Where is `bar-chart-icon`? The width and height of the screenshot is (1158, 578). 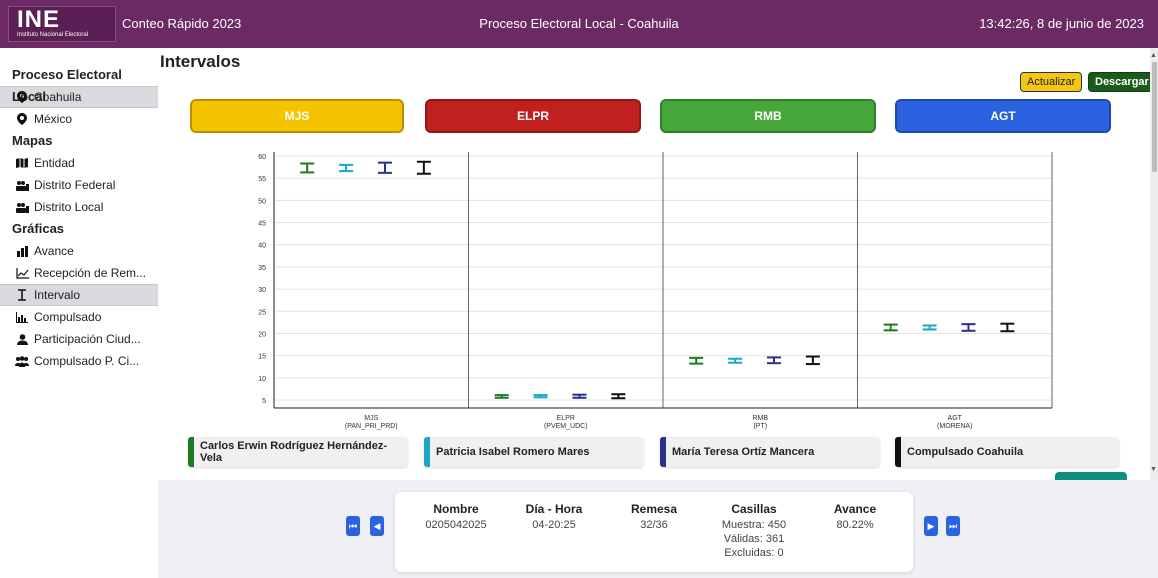 bar-chart-icon is located at coordinates (22, 251).